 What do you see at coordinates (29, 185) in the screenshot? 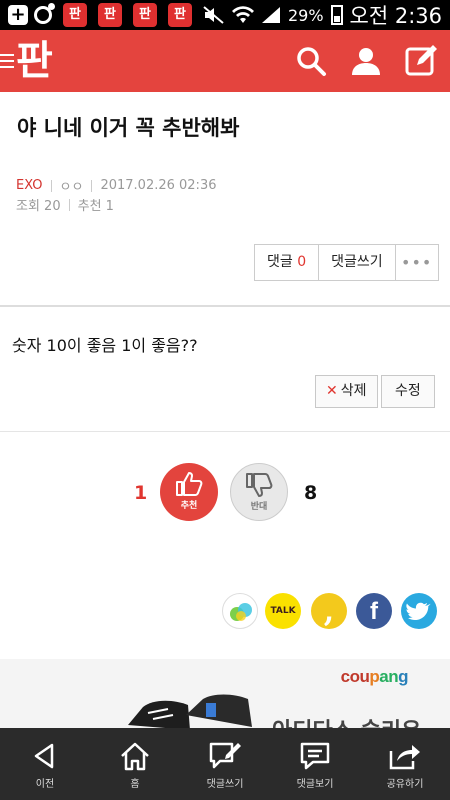
I see `post-category: EXO` at bounding box center [29, 185].